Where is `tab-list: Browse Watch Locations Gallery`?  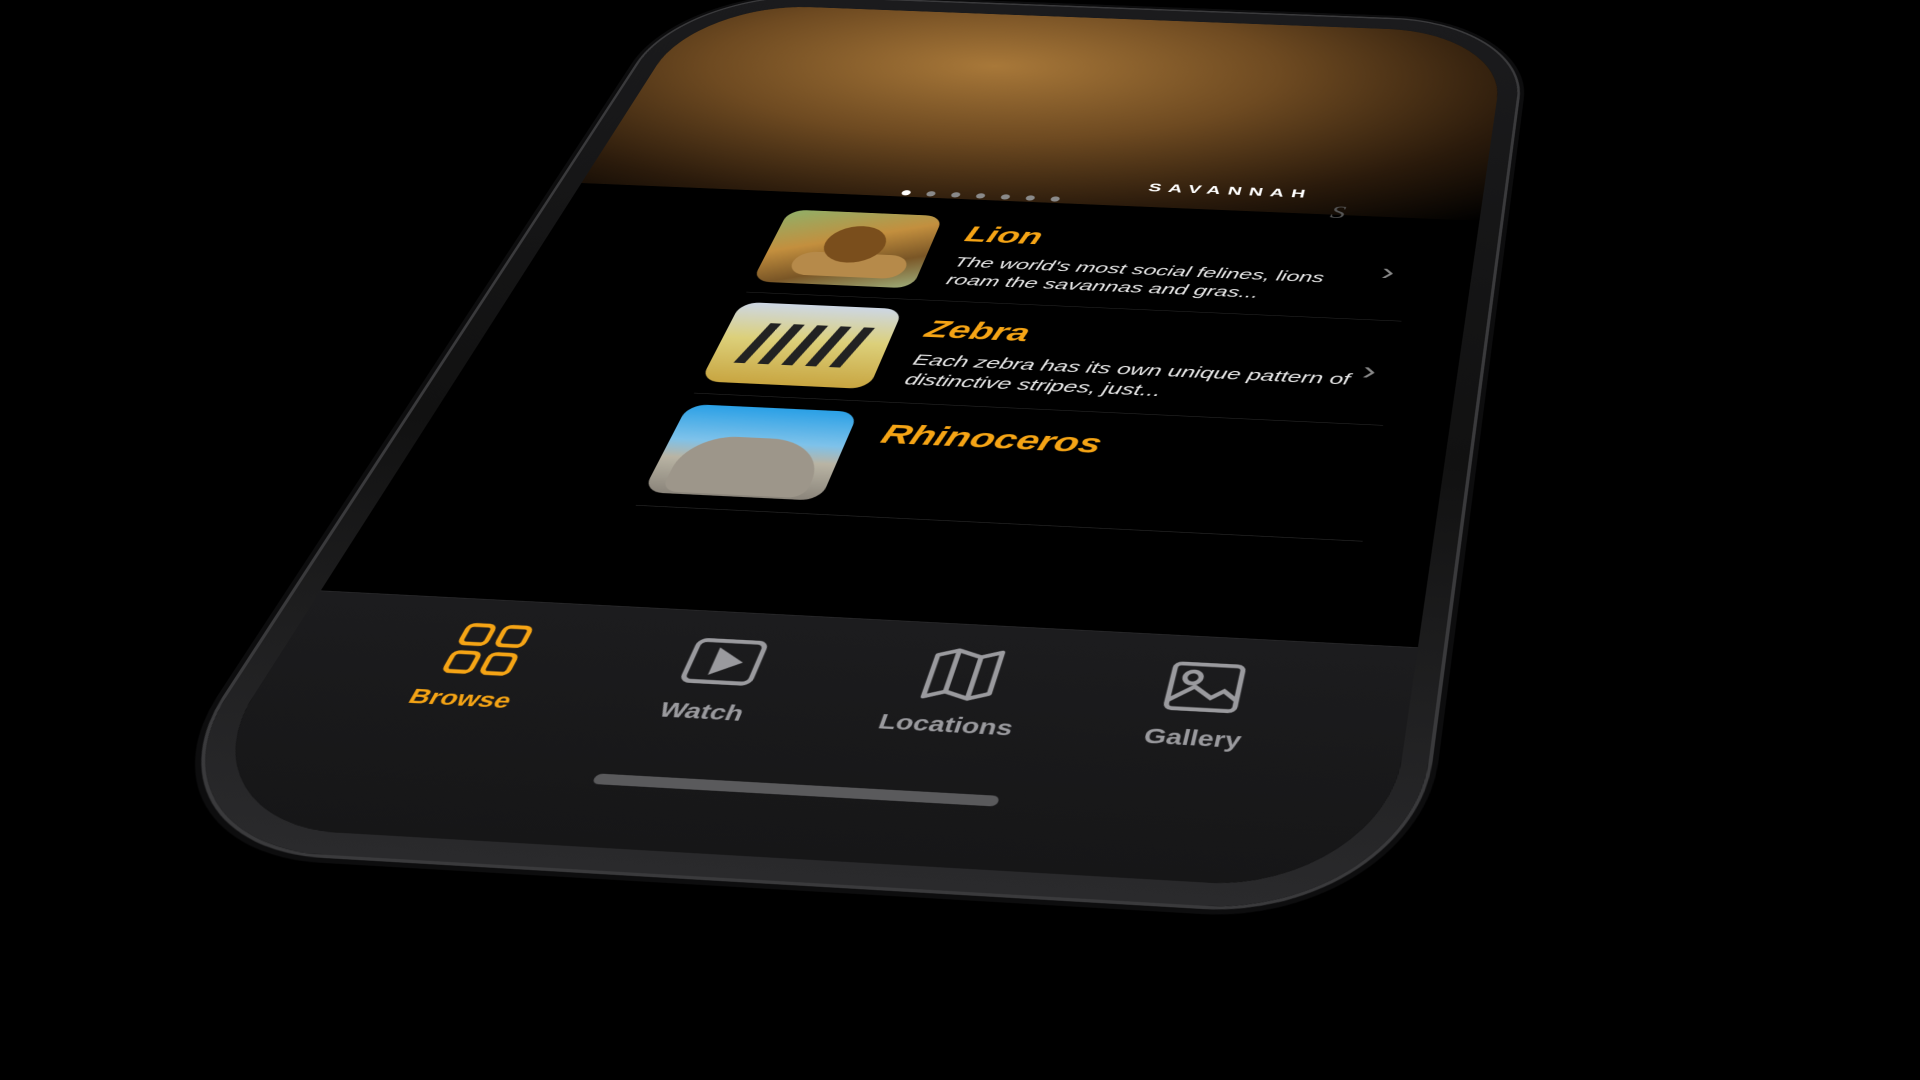 tab-list: Browse Watch Locations Gallery is located at coordinates (832, 686).